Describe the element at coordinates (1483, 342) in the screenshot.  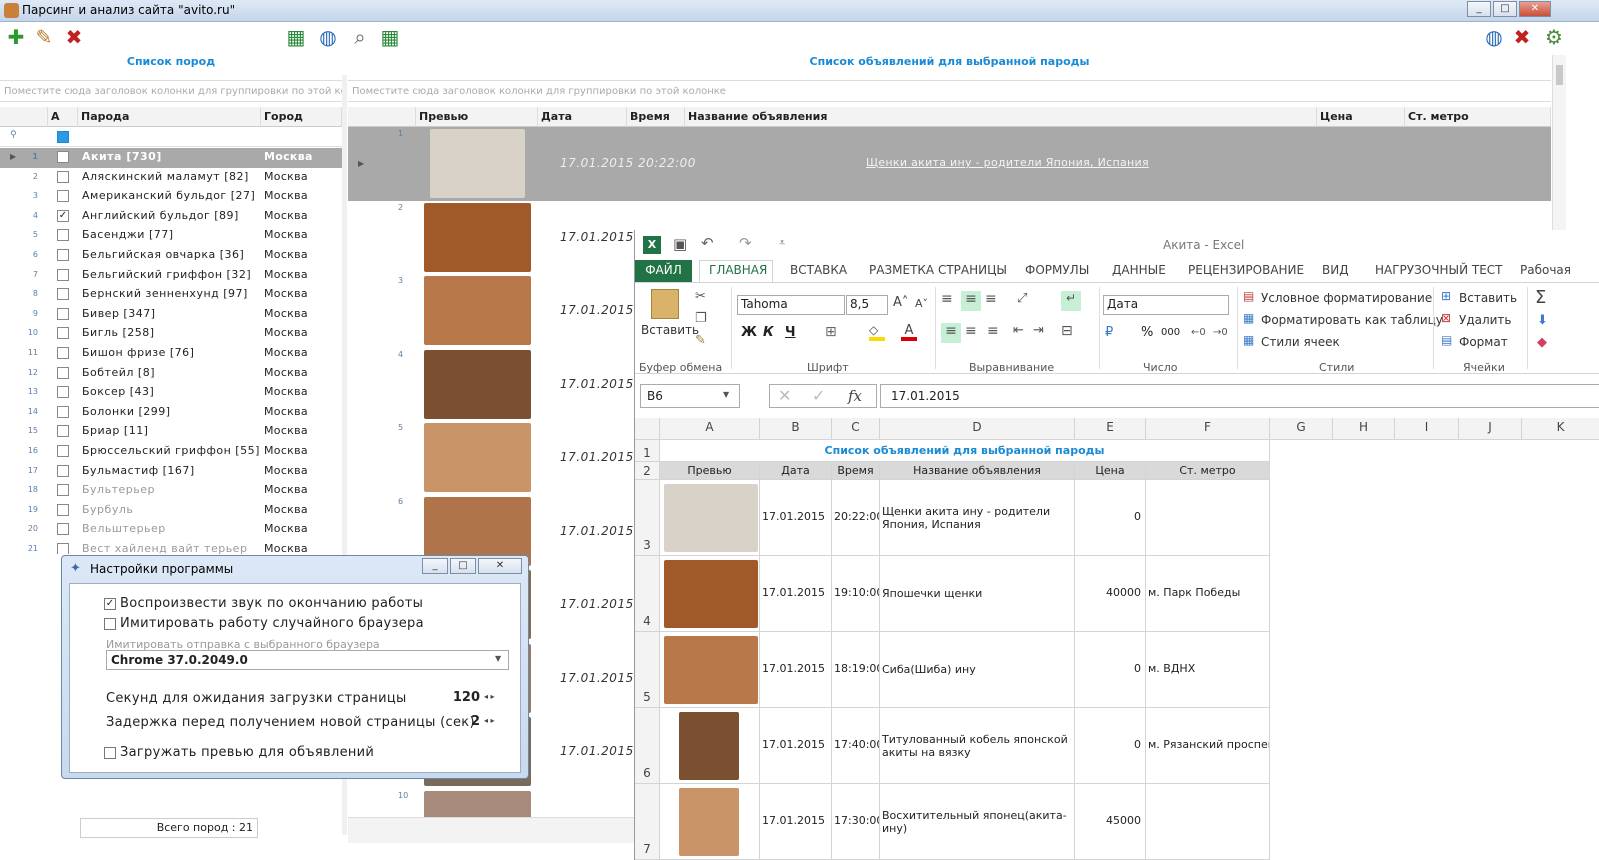
I see `format-cells-button: Формат` at that location.